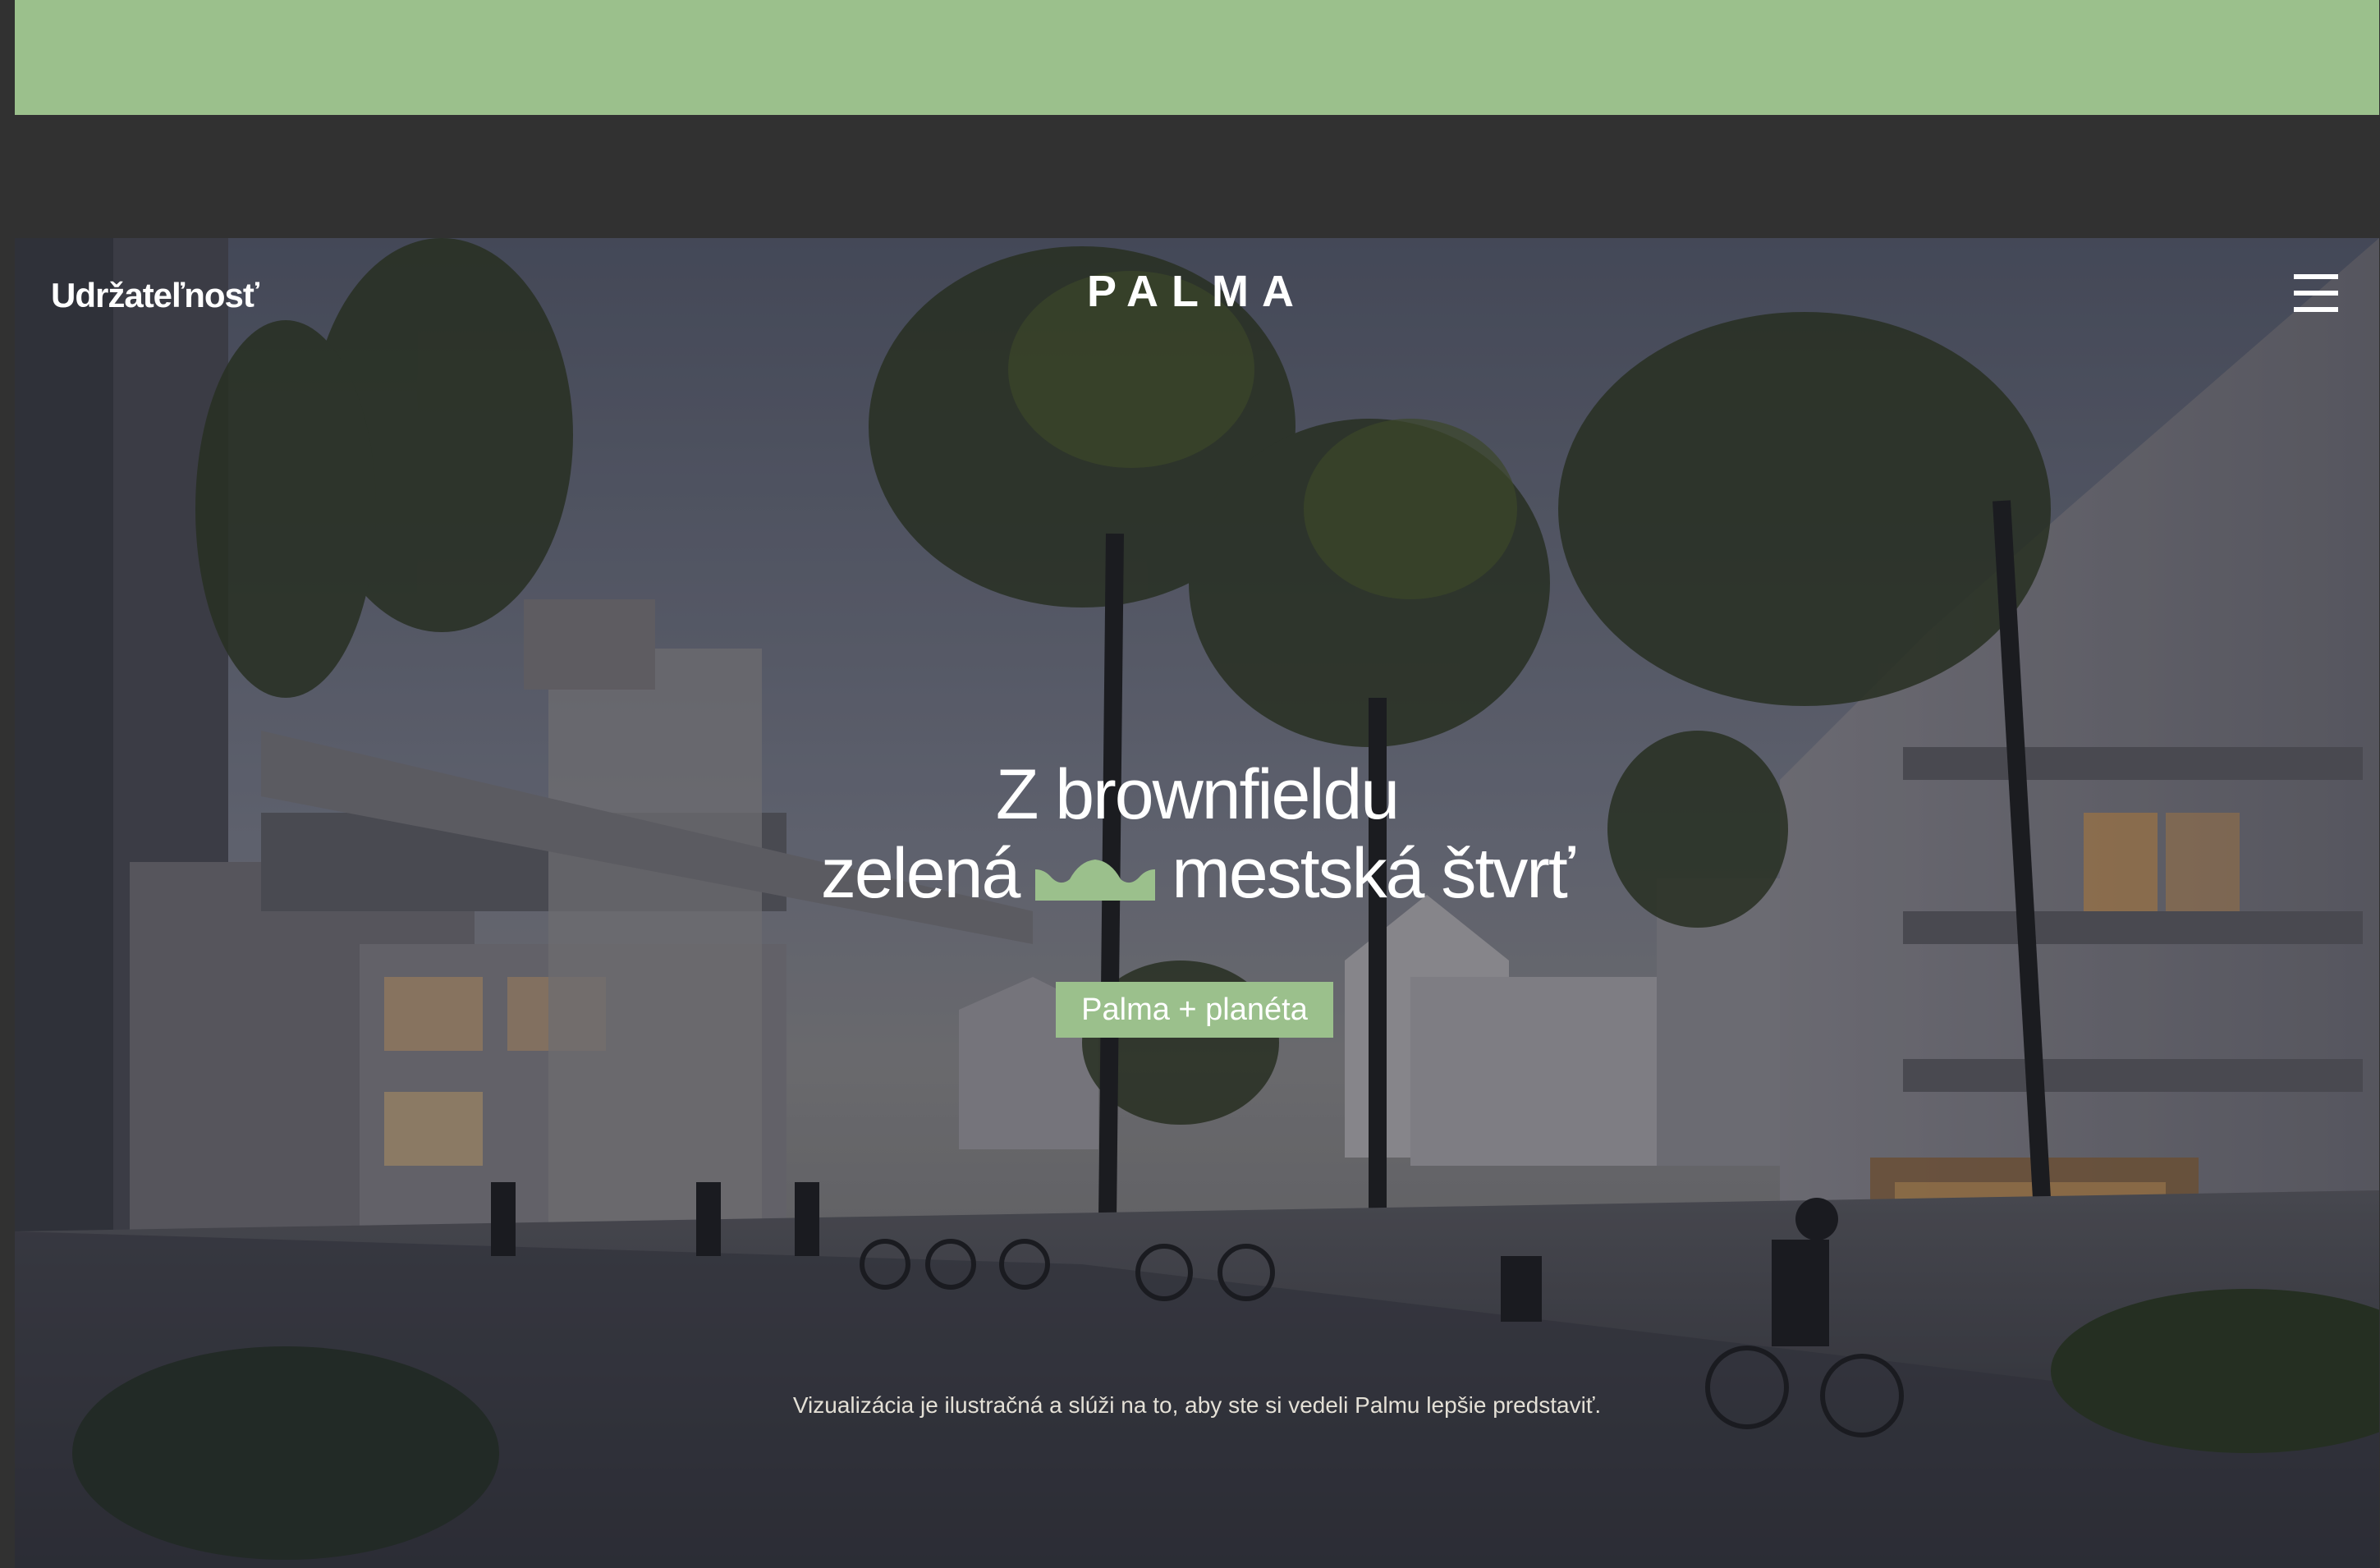 This screenshot has width=2380, height=1568. Describe the element at coordinates (1095, 880) in the screenshot. I see `green-hills-icon` at that location.